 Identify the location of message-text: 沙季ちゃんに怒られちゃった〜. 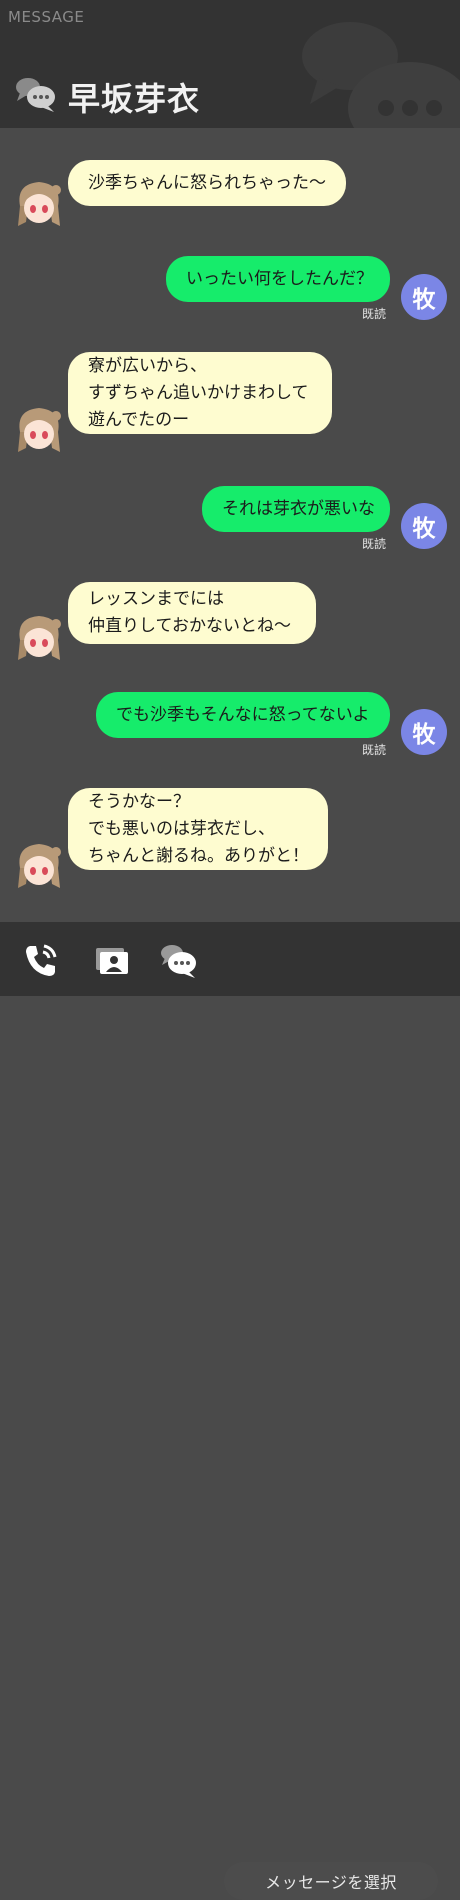
(207, 182).